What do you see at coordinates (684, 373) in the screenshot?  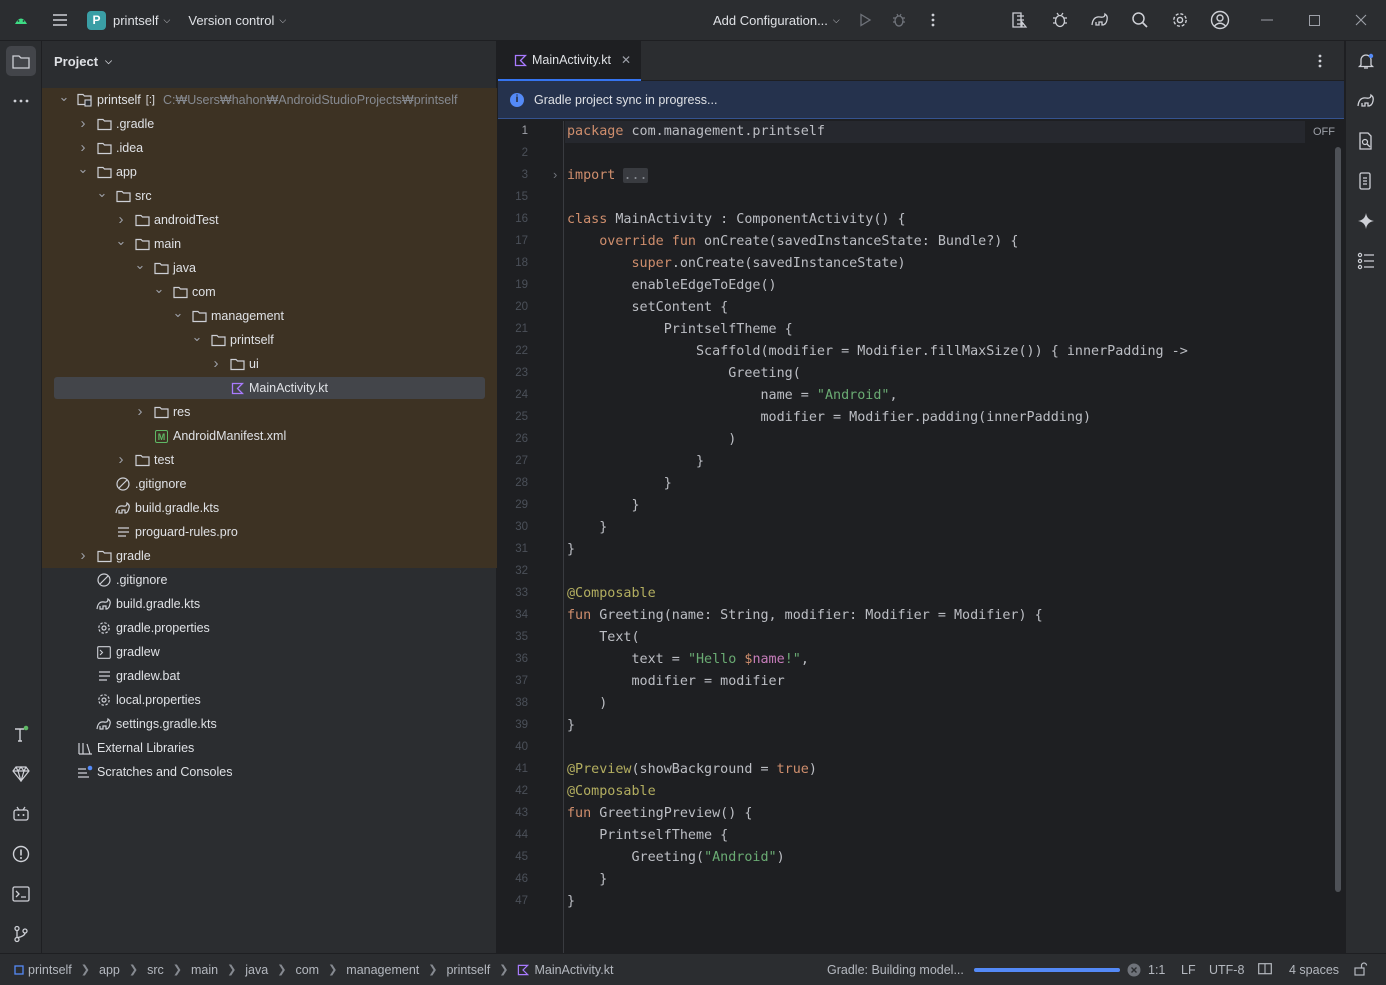 I see `code-line: Greeting(` at bounding box center [684, 373].